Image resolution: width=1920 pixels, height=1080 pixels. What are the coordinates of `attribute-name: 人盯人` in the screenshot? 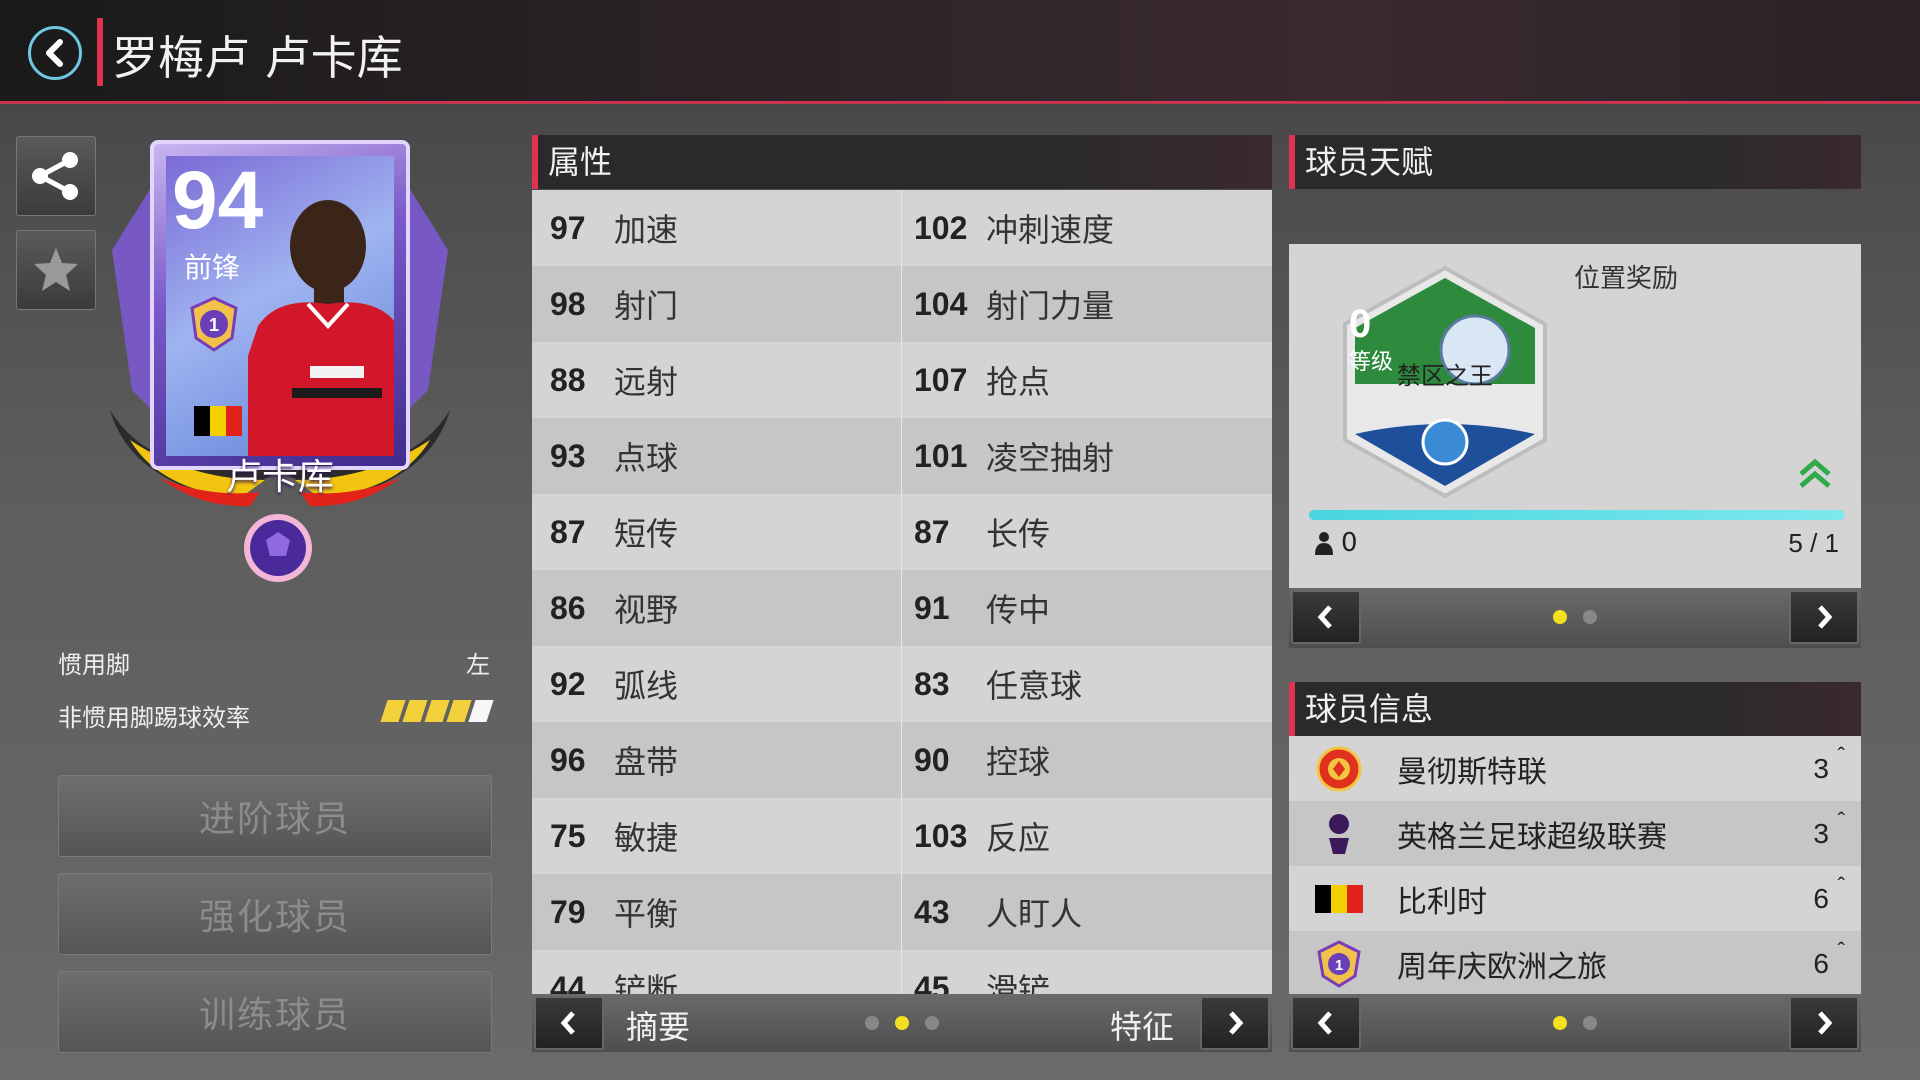 It's located at (1034, 914).